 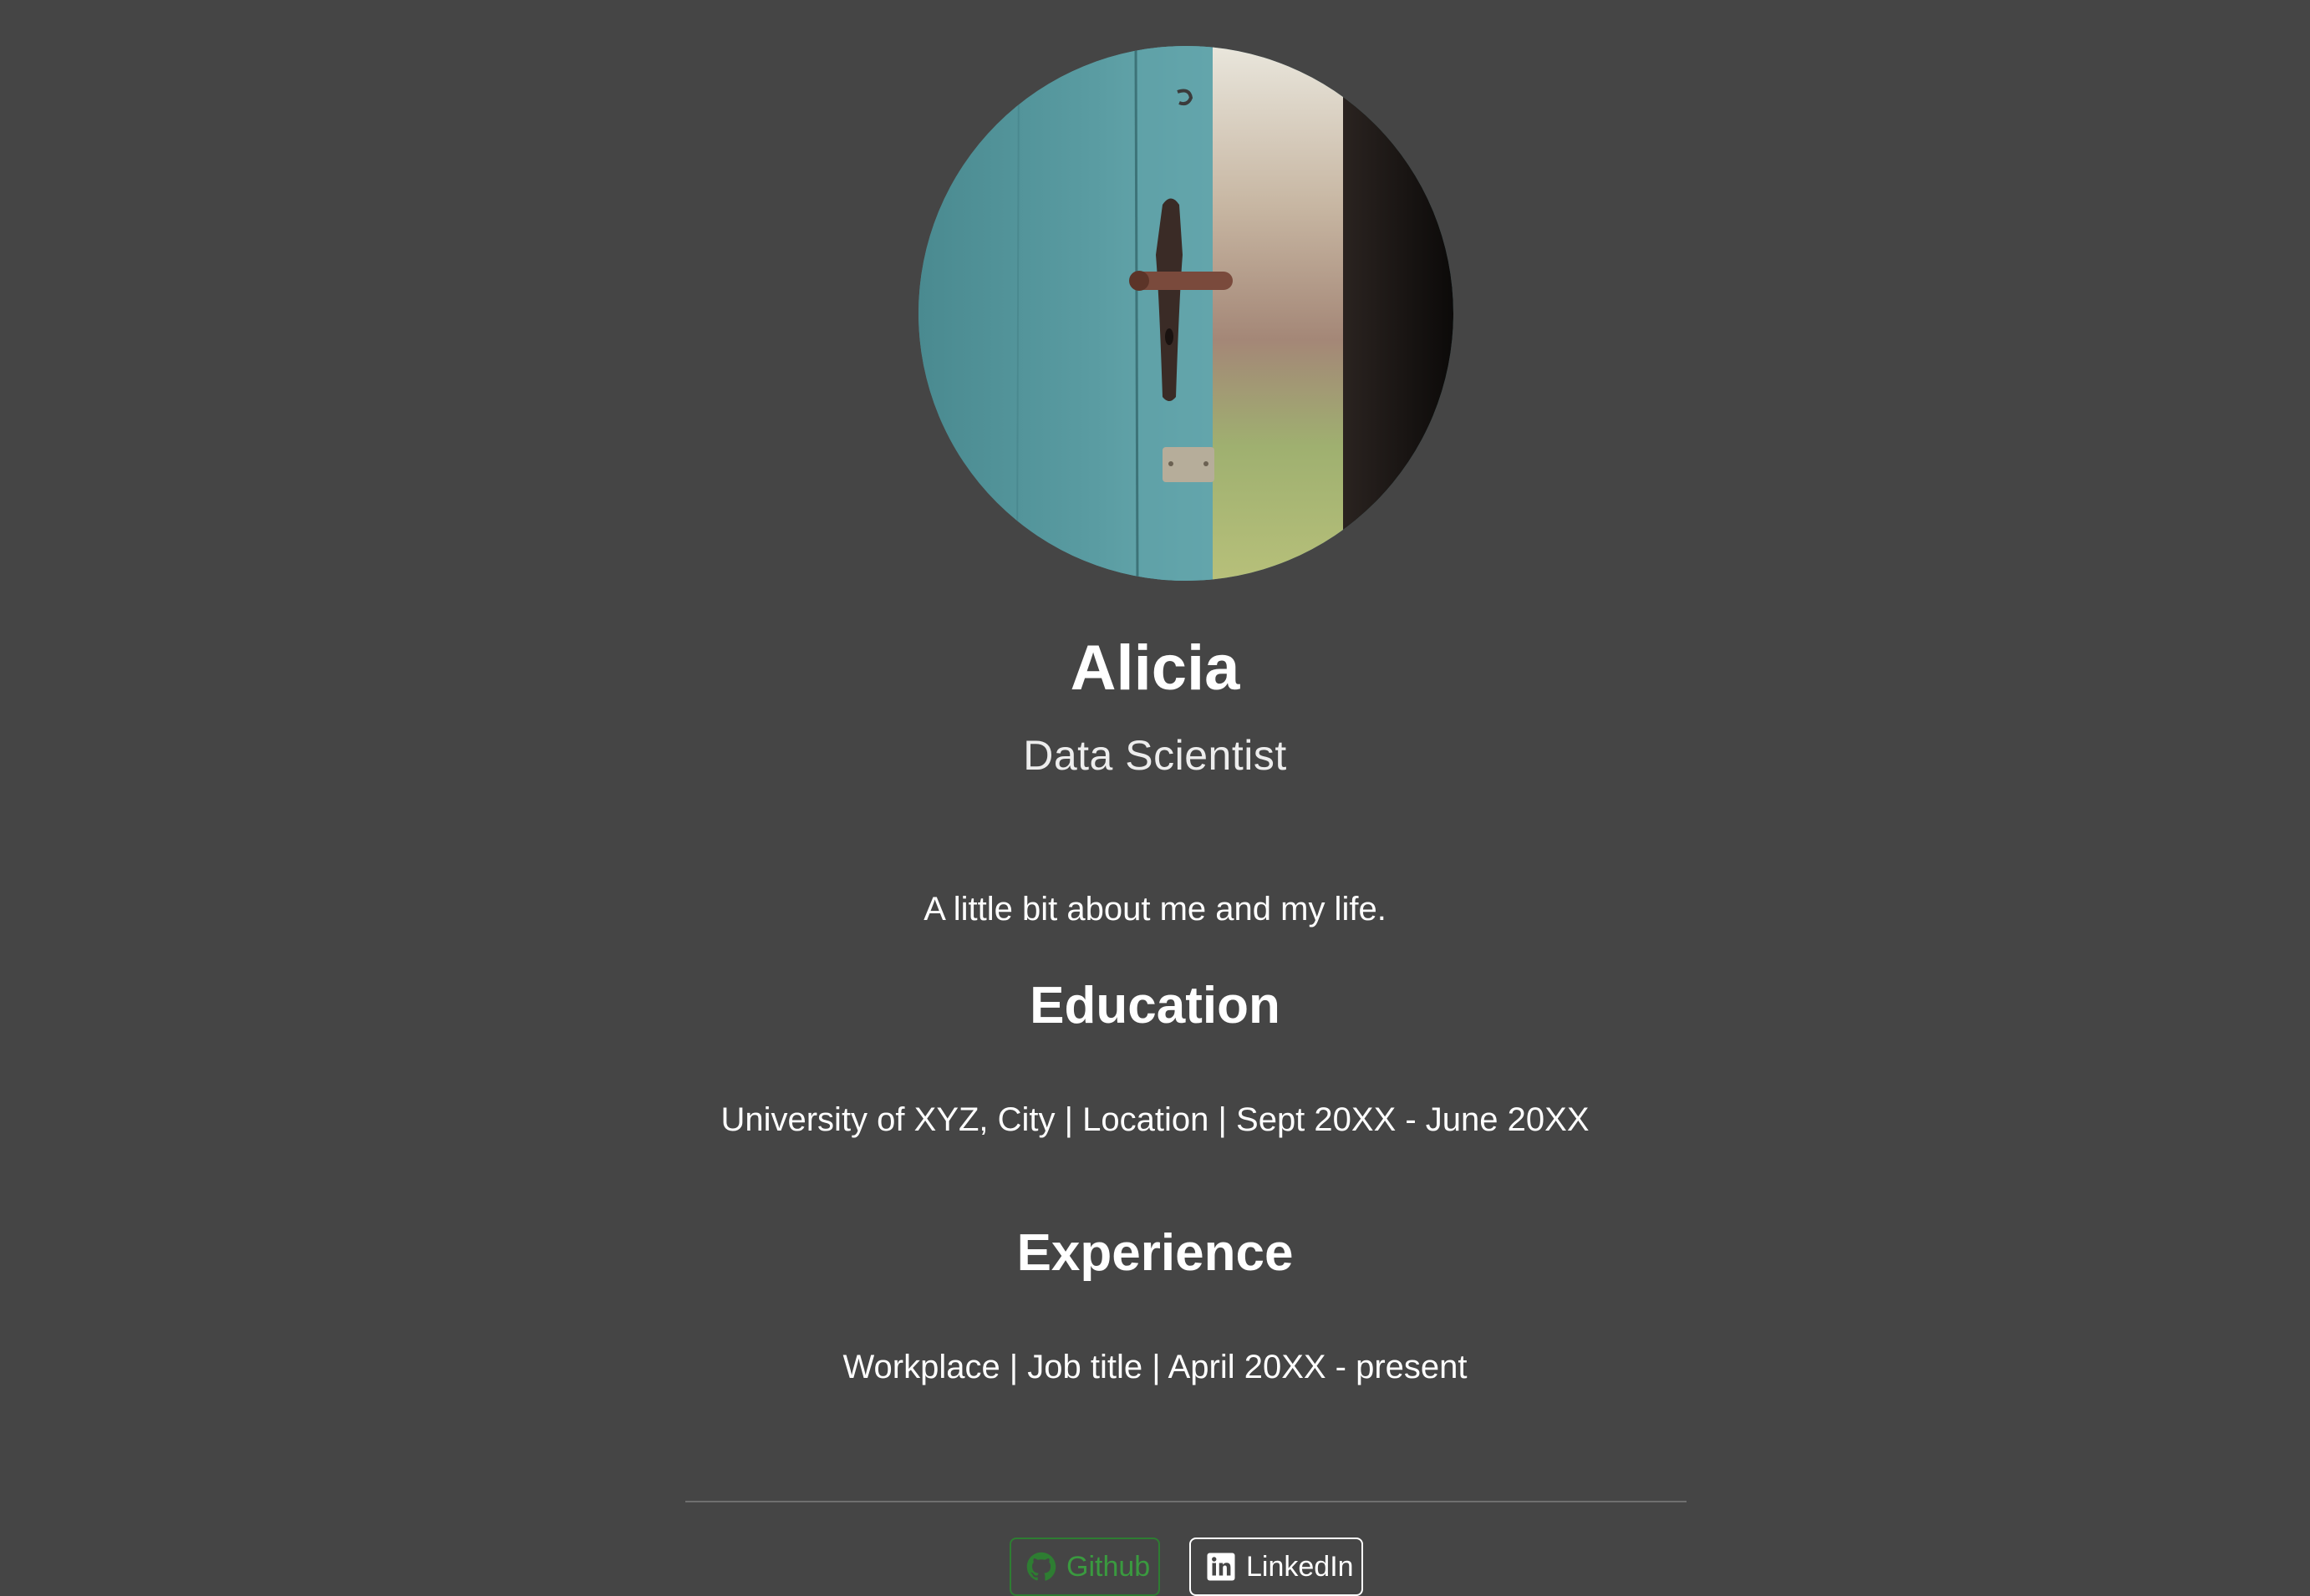 What do you see at coordinates (1155, 1253) in the screenshot?
I see `experience-heading: Experience` at bounding box center [1155, 1253].